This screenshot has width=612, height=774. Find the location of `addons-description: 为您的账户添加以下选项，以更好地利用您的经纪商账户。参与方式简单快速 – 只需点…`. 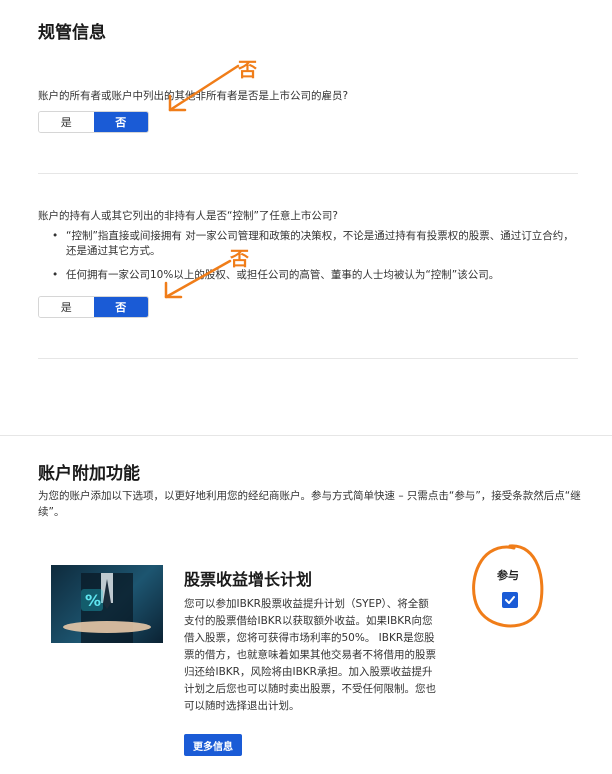

addons-description: 为您的账户添加以下选项，以更好地利用您的经纪商账户。参与方式简单快速 – 只需点… is located at coordinates (309, 504).